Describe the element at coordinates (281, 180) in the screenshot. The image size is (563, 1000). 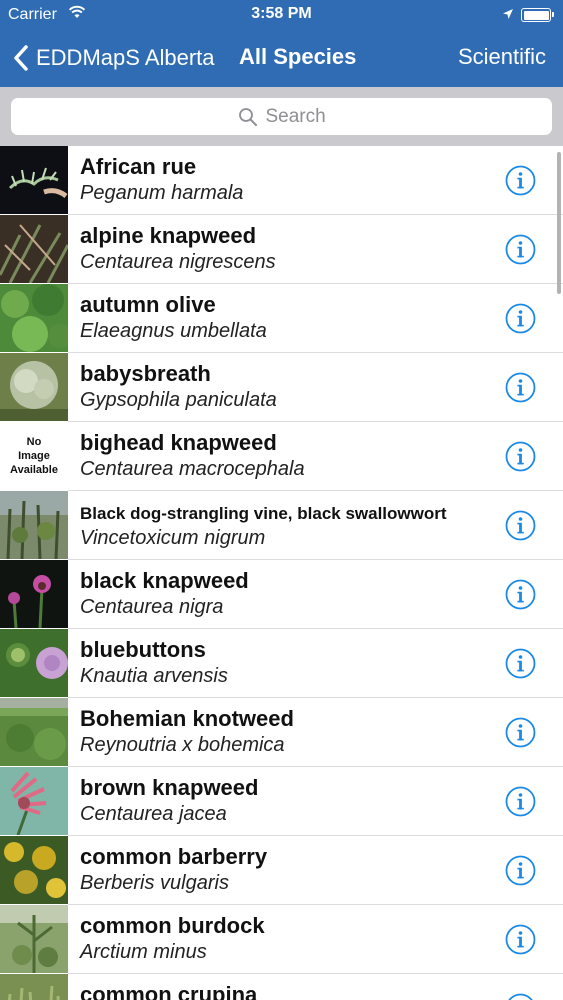
I see `species-row: African rue Peganum harmala` at that location.